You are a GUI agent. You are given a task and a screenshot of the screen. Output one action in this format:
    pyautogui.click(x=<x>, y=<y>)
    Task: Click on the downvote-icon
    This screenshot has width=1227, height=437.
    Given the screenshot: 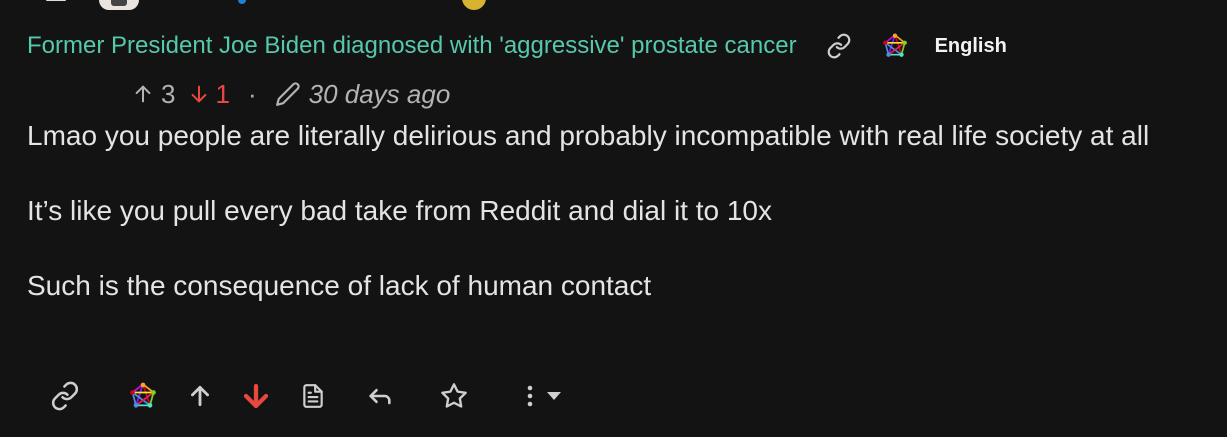 What is the action you would take?
    pyautogui.click(x=256, y=396)
    